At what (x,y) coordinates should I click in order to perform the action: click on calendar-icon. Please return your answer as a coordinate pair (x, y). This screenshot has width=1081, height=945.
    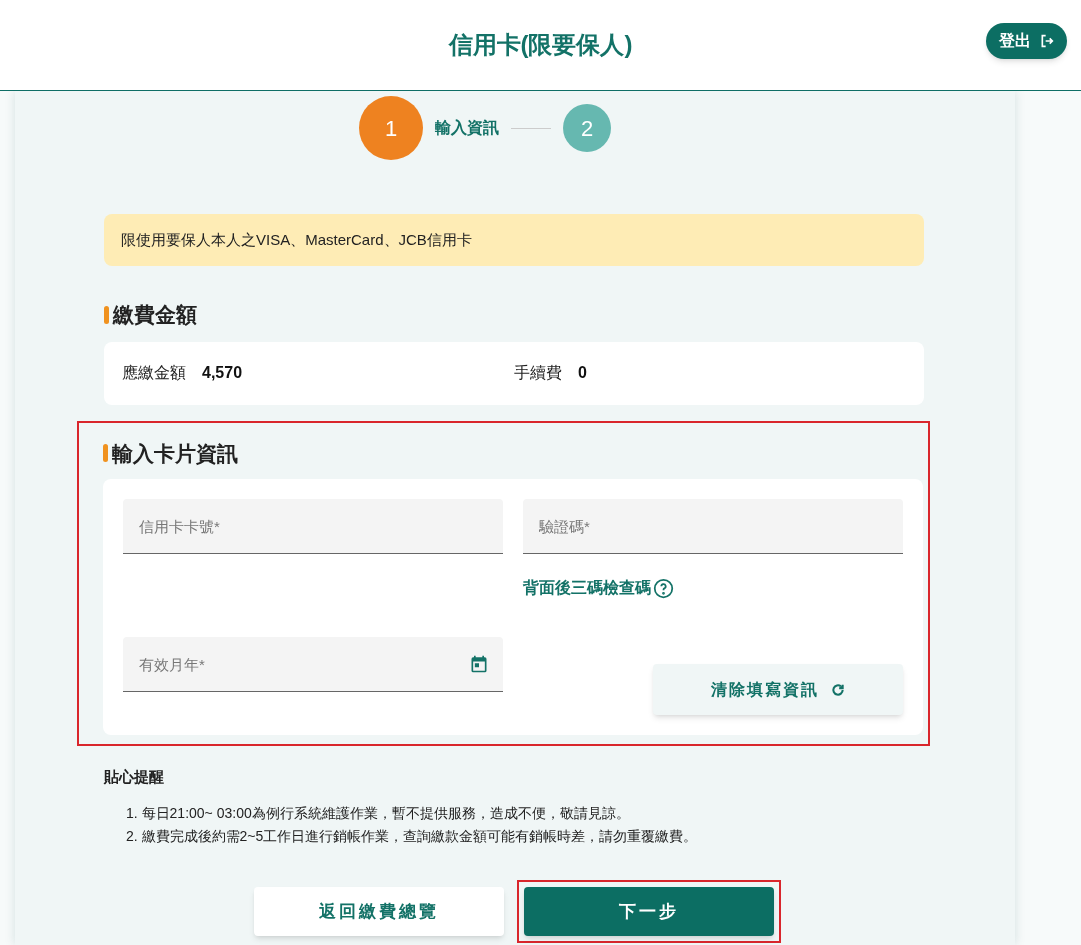
    Looking at the image, I should click on (479, 664).